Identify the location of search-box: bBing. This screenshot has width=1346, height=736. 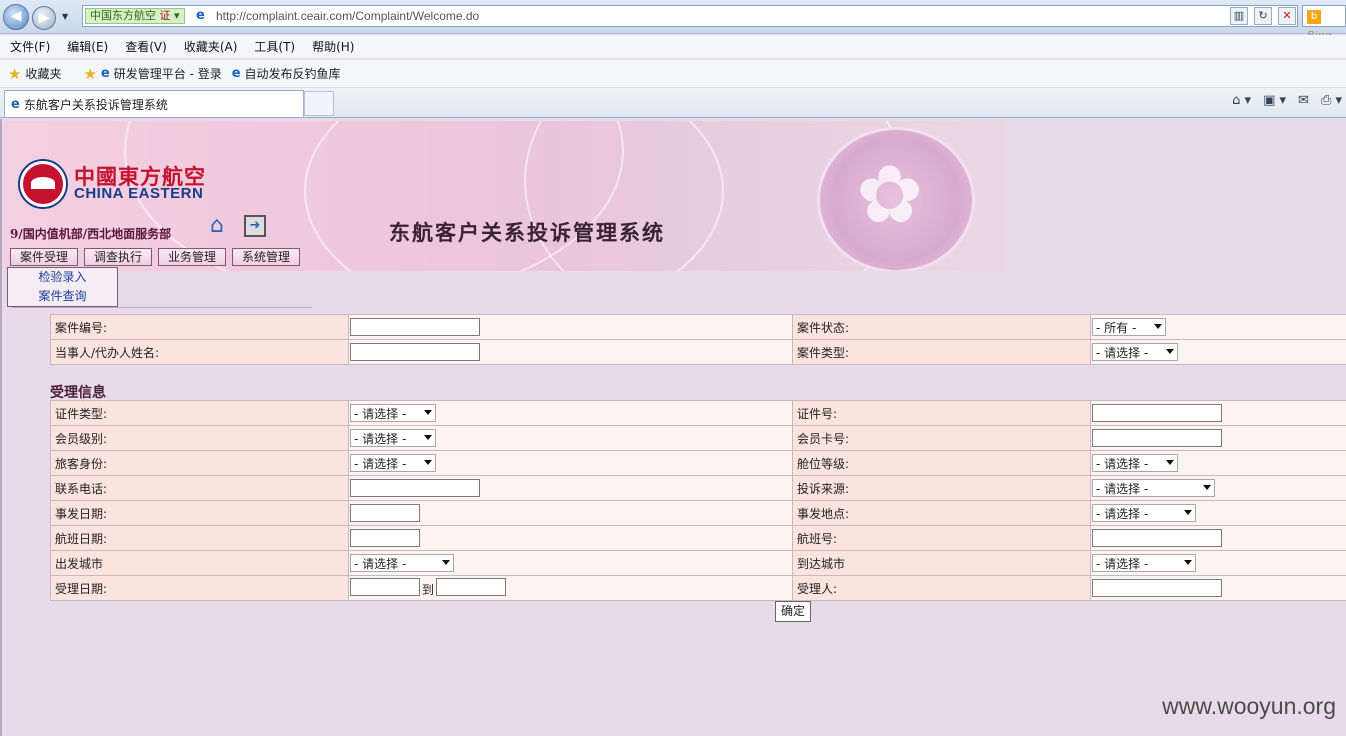
(1324, 23).